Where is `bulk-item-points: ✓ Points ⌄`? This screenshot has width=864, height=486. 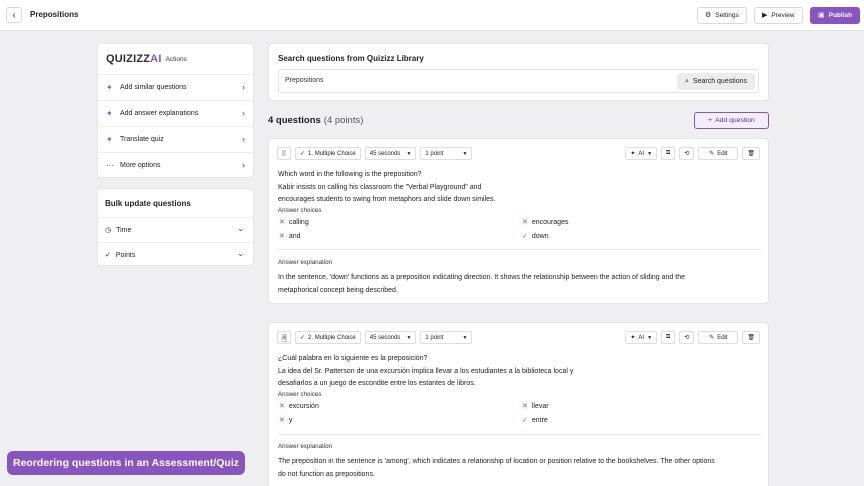 bulk-item-points: ✓ Points ⌄ is located at coordinates (175, 254).